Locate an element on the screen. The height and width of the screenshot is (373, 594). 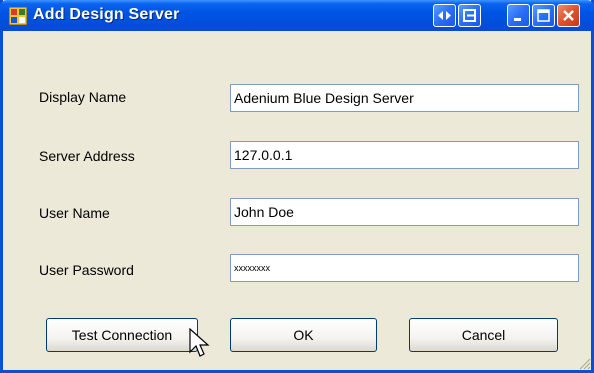
double-arrow-icon is located at coordinates (444, 15).